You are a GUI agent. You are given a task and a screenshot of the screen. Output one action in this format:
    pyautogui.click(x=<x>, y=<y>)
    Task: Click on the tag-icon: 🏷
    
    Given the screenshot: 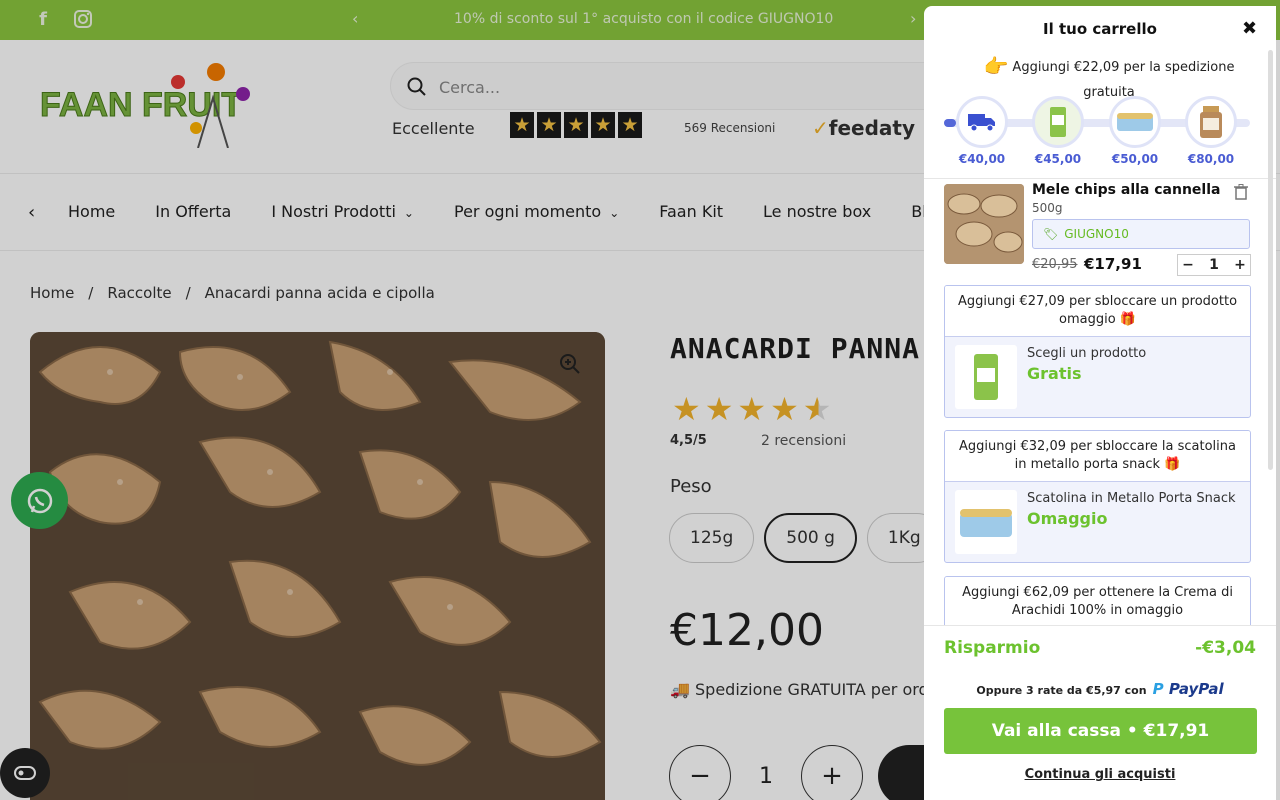 What is the action you would take?
    pyautogui.click(x=1051, y=234)
    